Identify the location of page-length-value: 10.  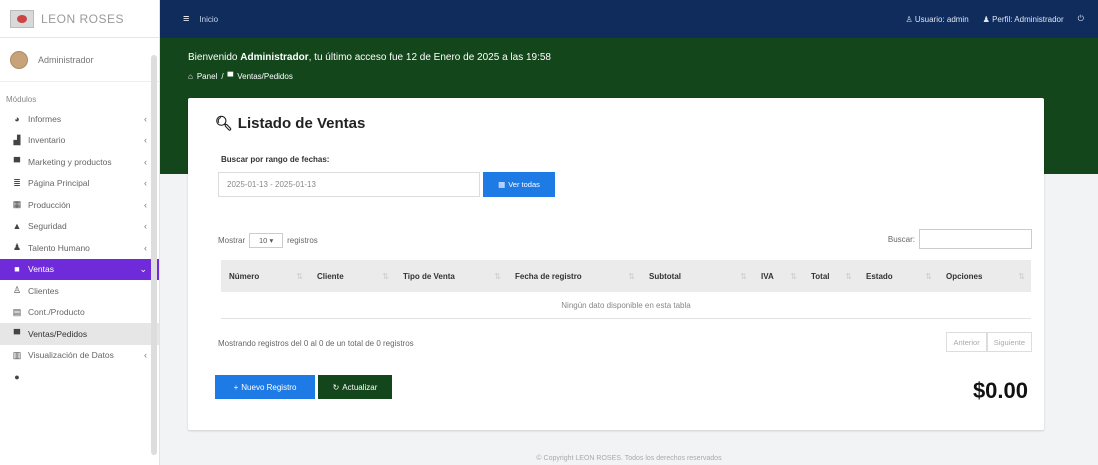
(263, 240).